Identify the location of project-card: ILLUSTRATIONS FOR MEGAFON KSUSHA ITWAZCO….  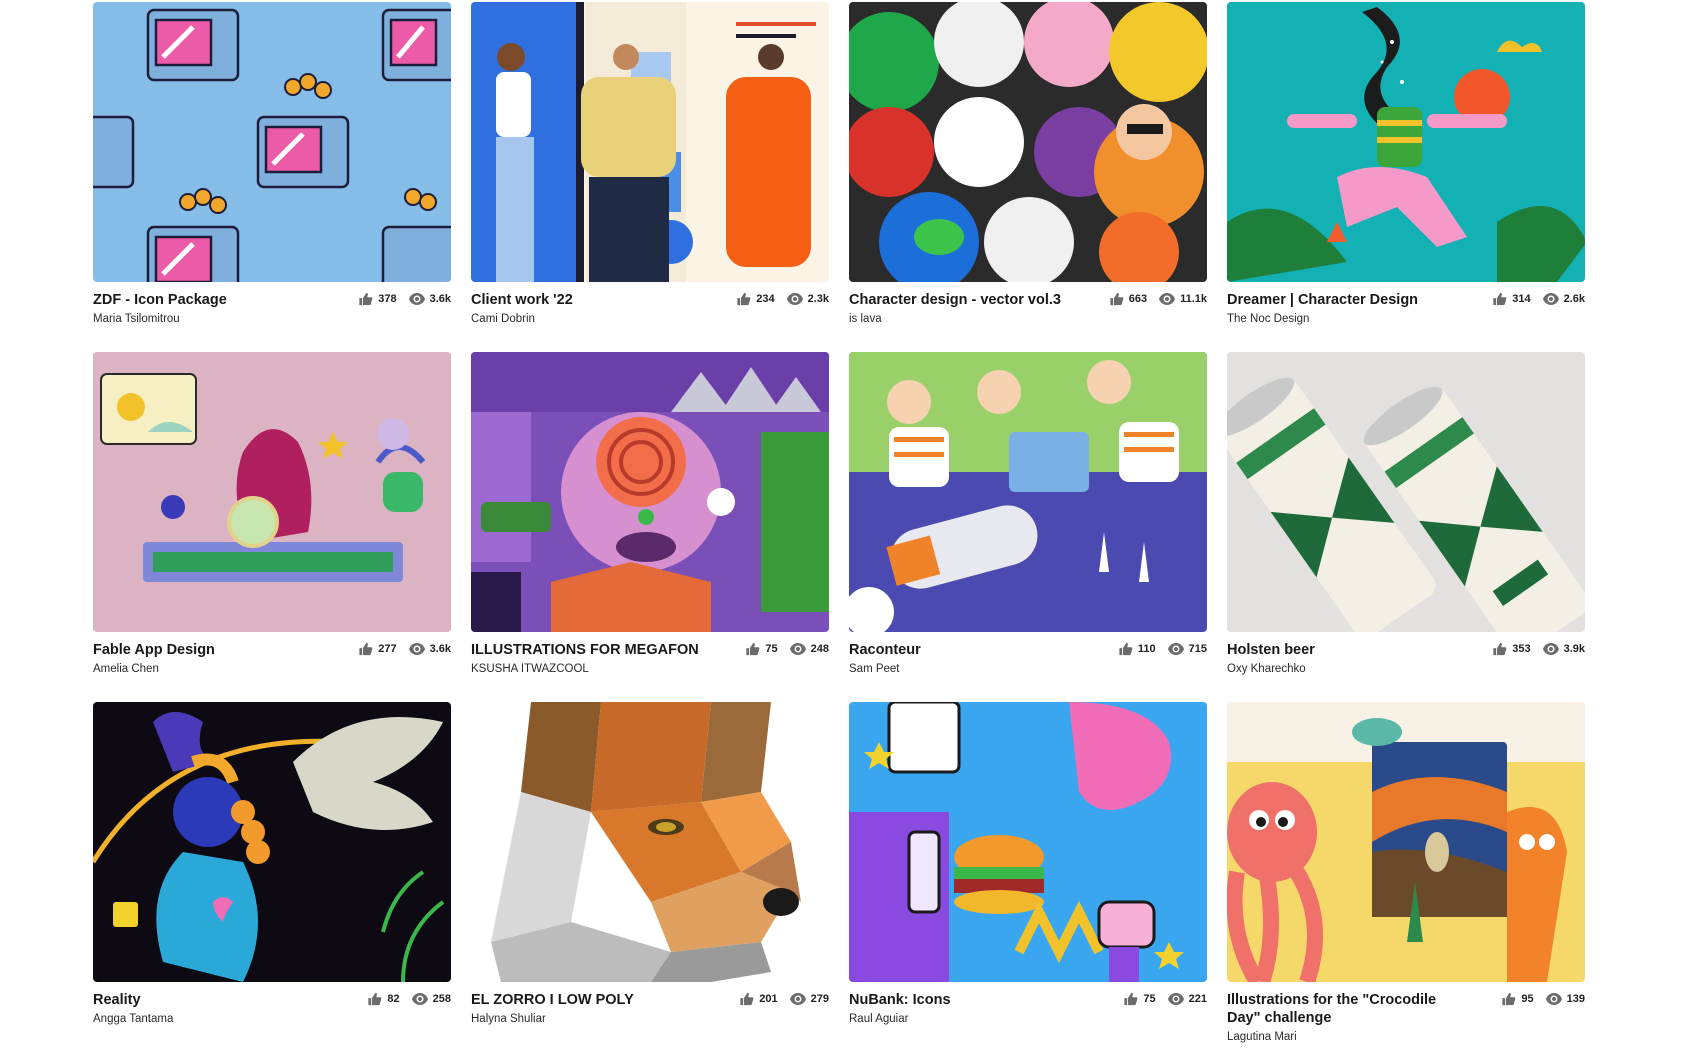
(650, 527).